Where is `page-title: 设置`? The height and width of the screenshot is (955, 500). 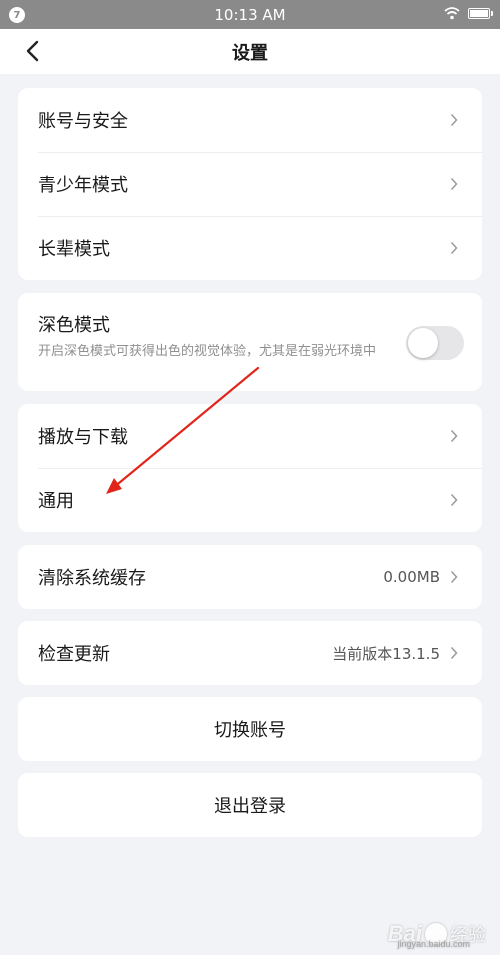 page-title: 设置 is located at coordinates (250, 53).